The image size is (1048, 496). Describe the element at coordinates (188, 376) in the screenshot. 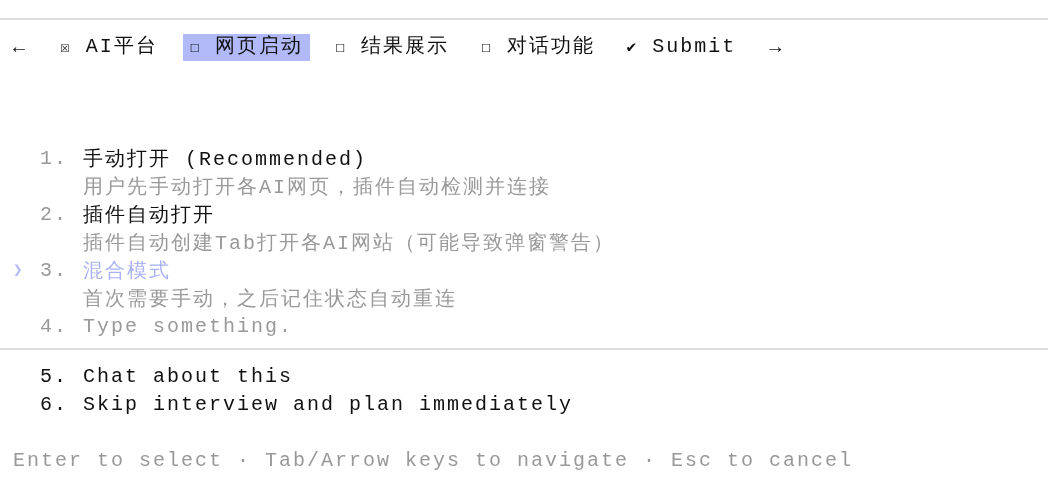

I see `option-label: Chat about this` at that location.